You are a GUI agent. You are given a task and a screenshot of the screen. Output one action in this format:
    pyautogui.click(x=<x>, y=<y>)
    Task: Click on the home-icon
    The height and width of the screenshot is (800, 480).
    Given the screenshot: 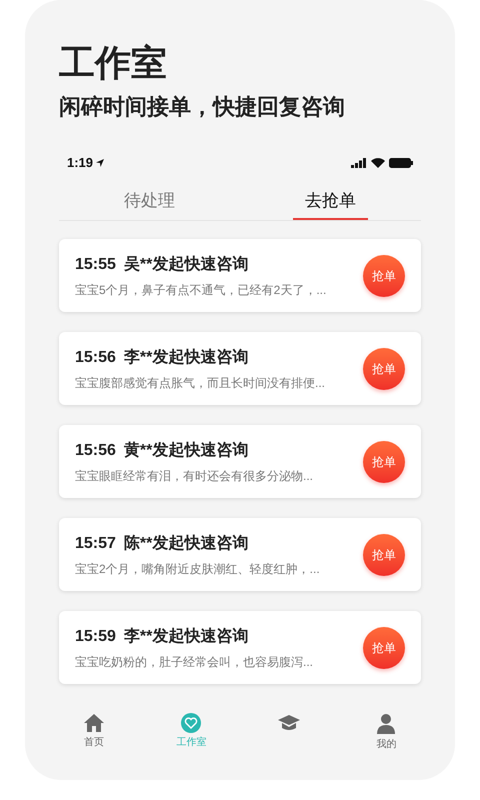 What is the action you would take?
    pyautogui.click(x=93, y=723)
    